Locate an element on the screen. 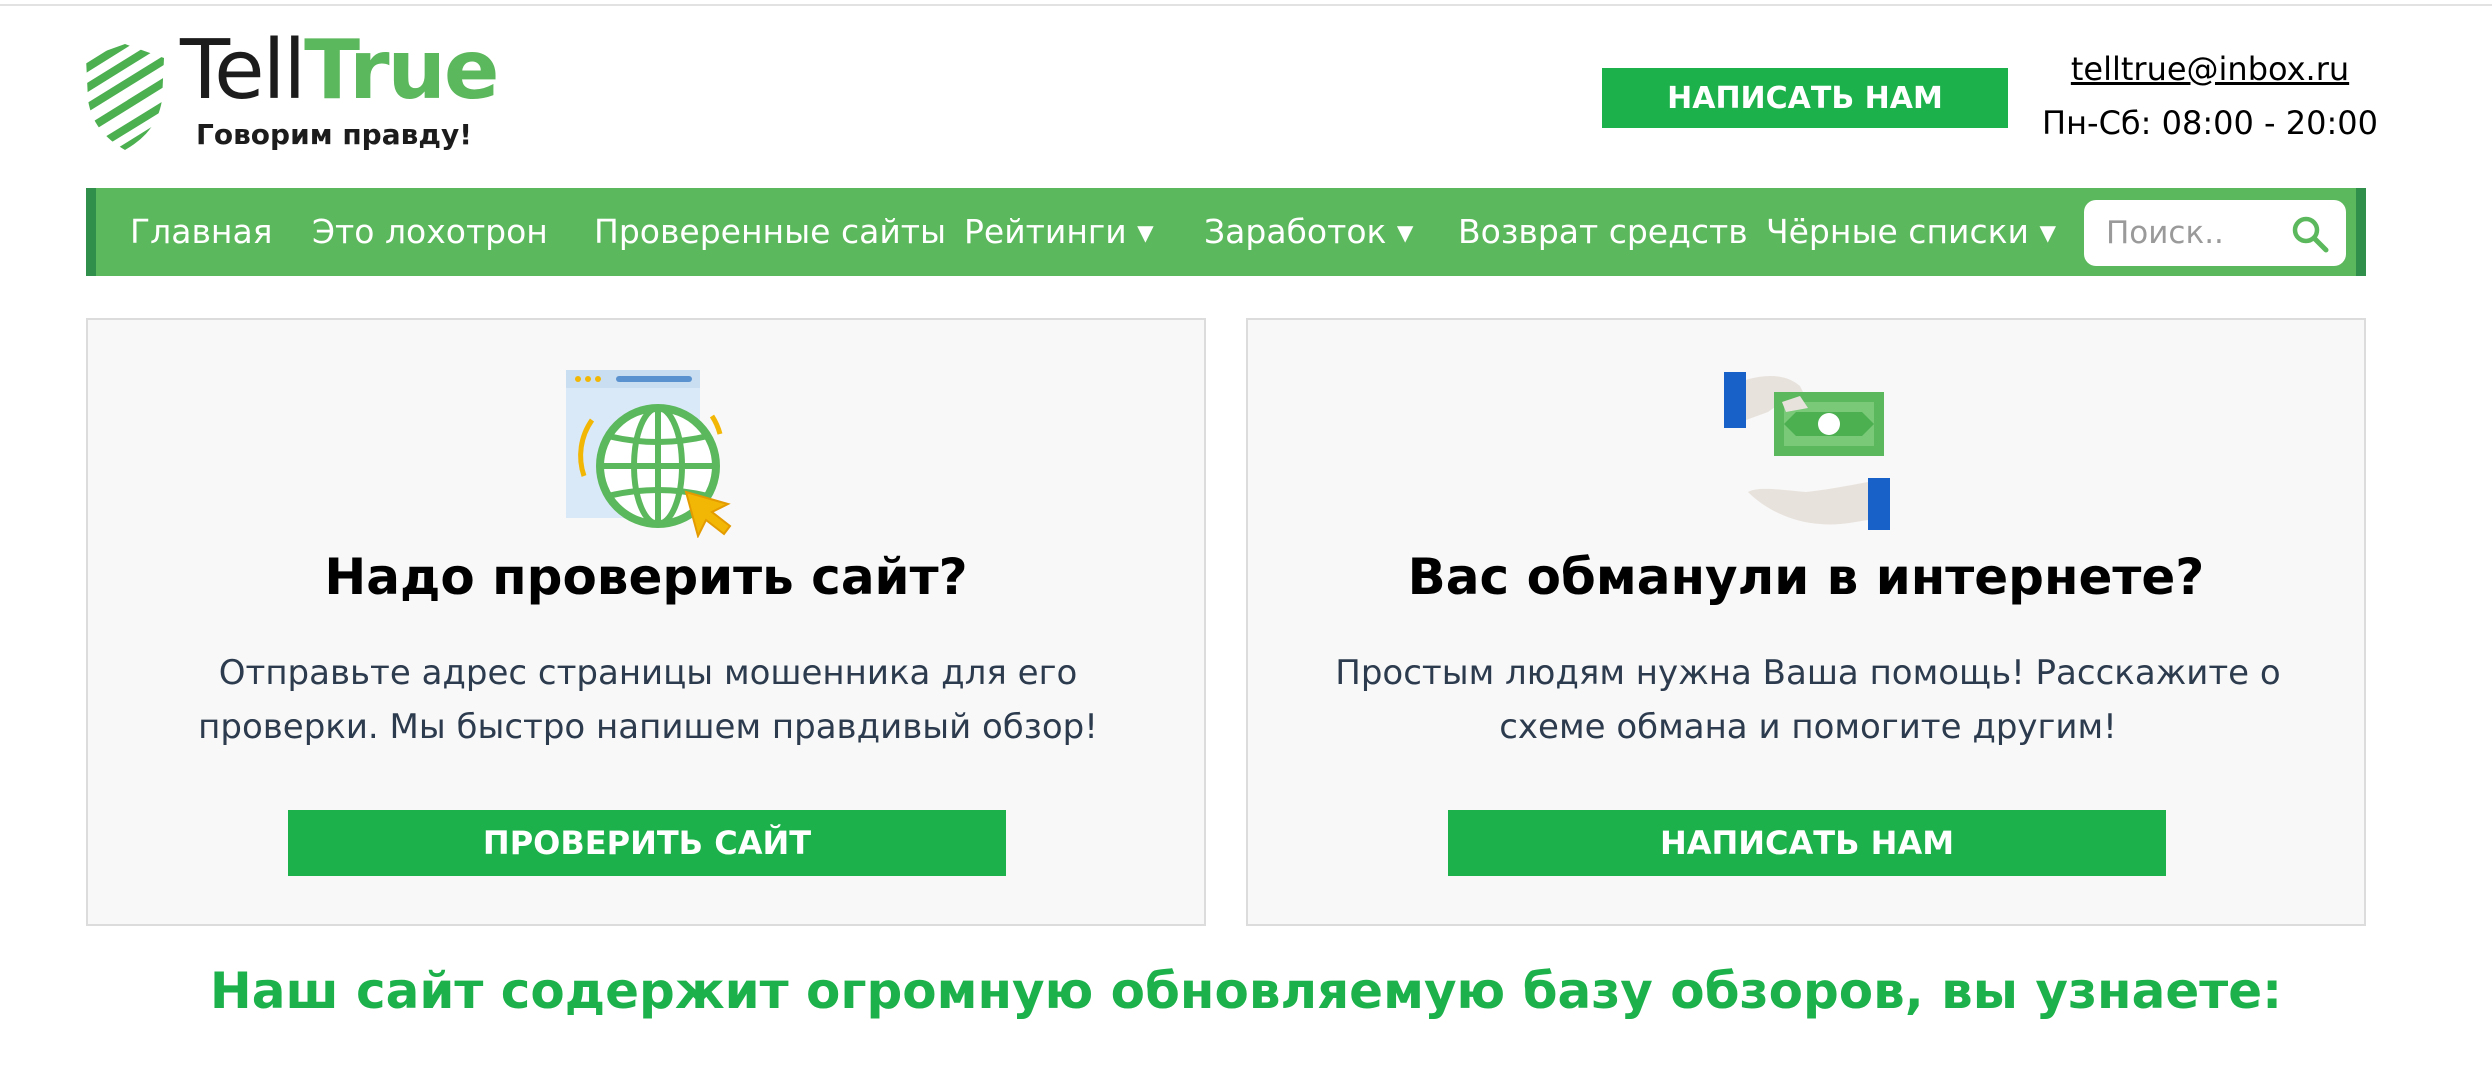 Image resolution: width=2492 pixels, height=1068 pixels. logo-wordmark: TellTrue is located at coordinates (340, 71).